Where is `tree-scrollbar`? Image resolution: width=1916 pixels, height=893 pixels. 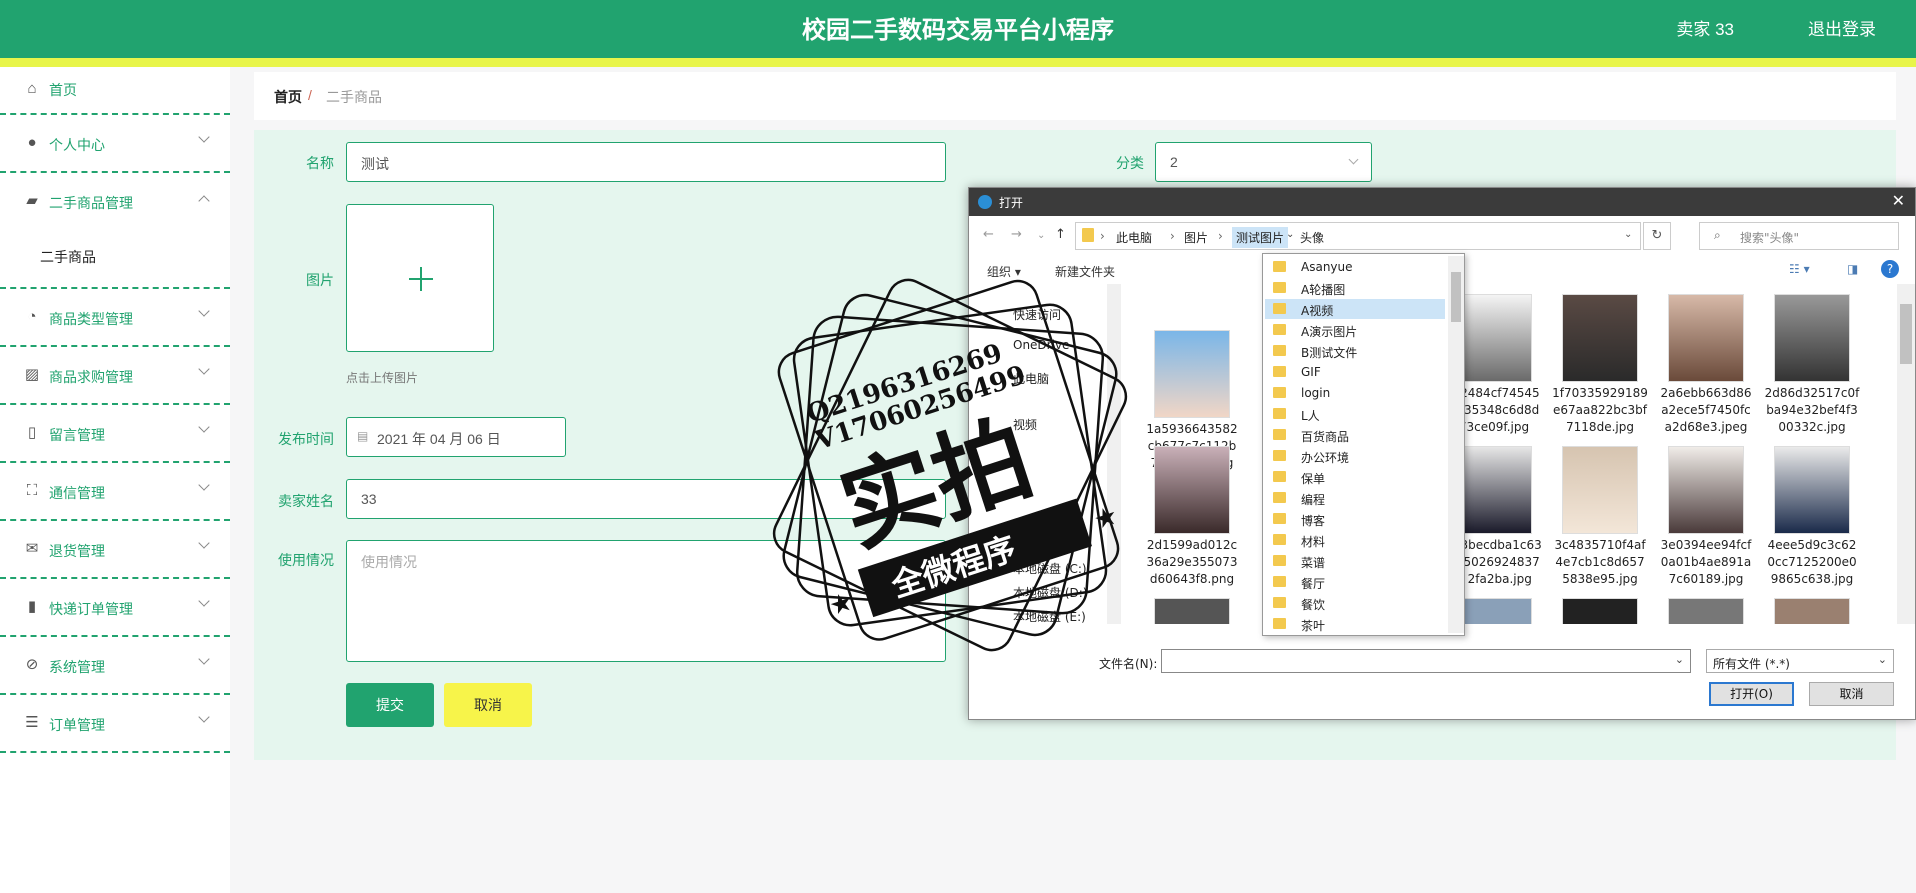 tree-scrollbar is located at coordinates (1114, 454).